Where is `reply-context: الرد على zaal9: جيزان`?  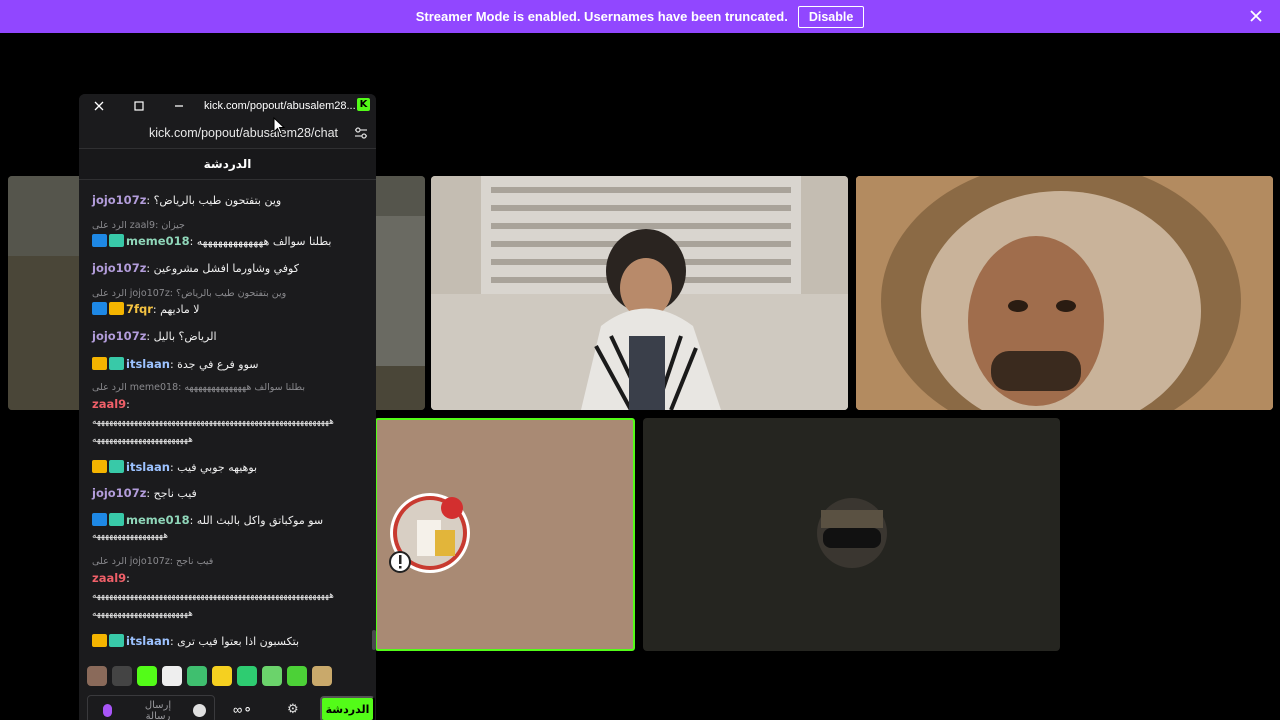 reply-context: الرد على zaal9: جيزان is located at coordinates (138, 225).